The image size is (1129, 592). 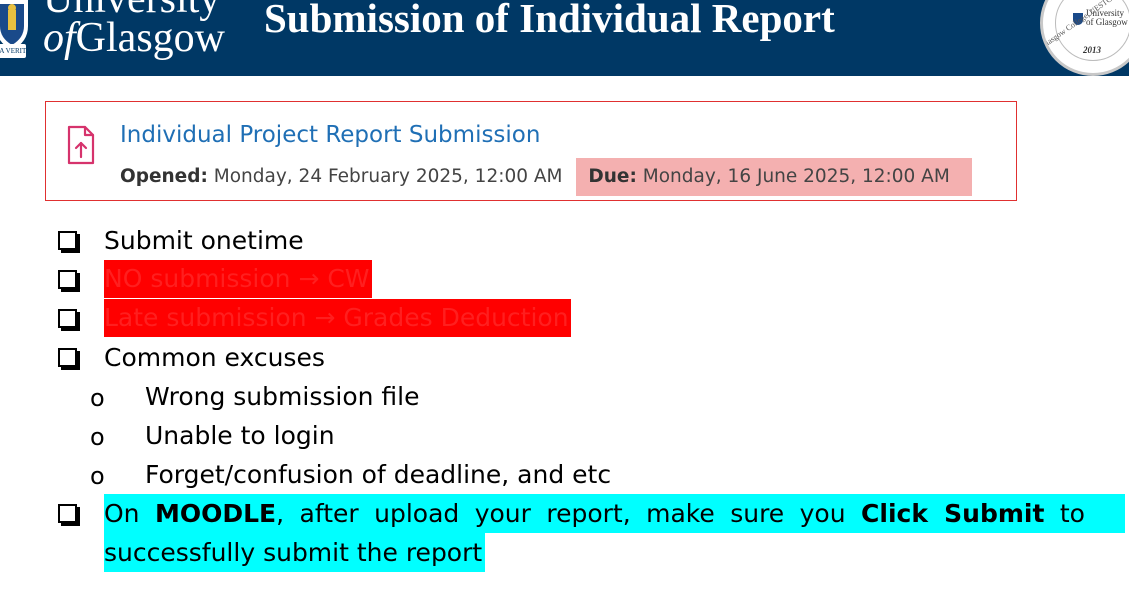 I want to click on due-label: Due:, so click(x=612, y=176).